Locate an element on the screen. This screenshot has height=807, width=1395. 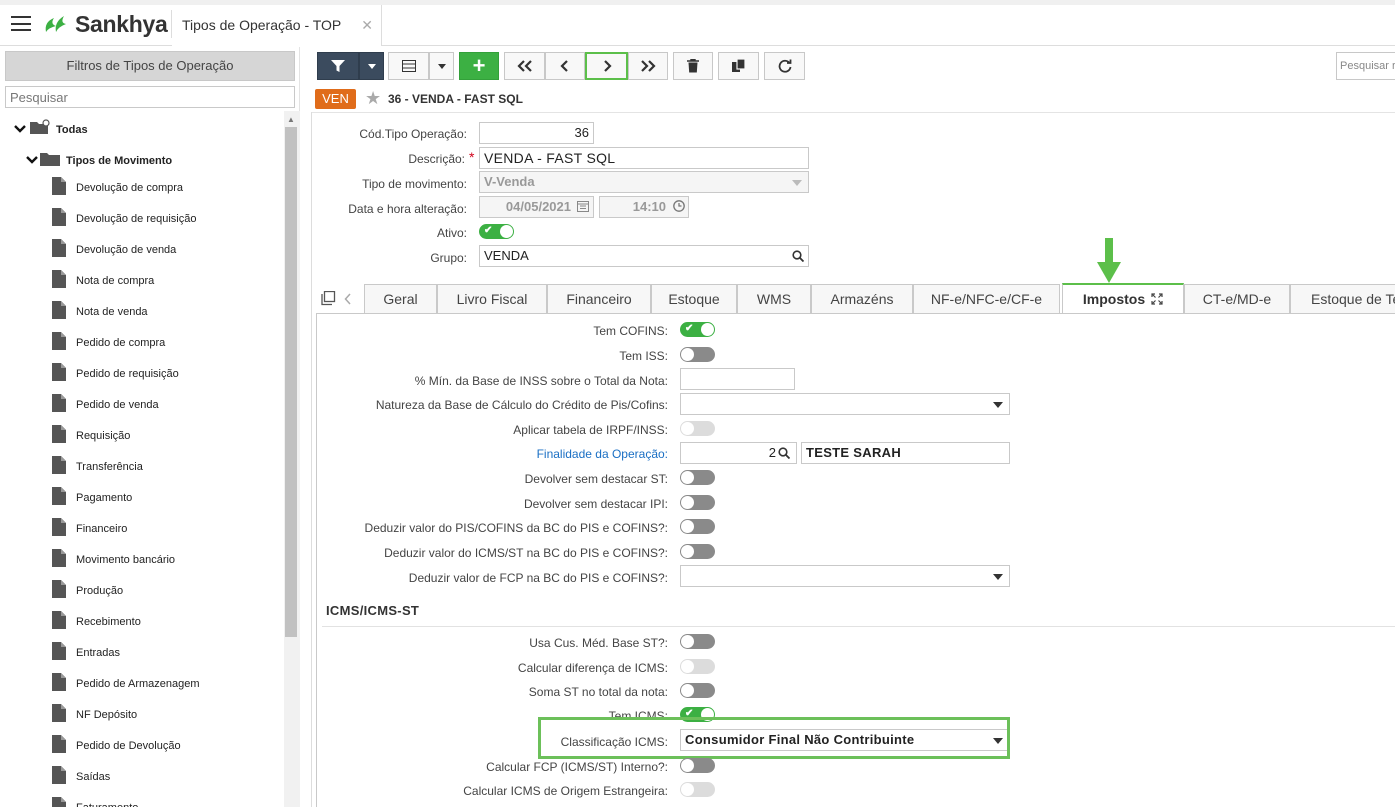
tipo-movimento-label: Tipo de movimento: is located at coordinates (414, 184).